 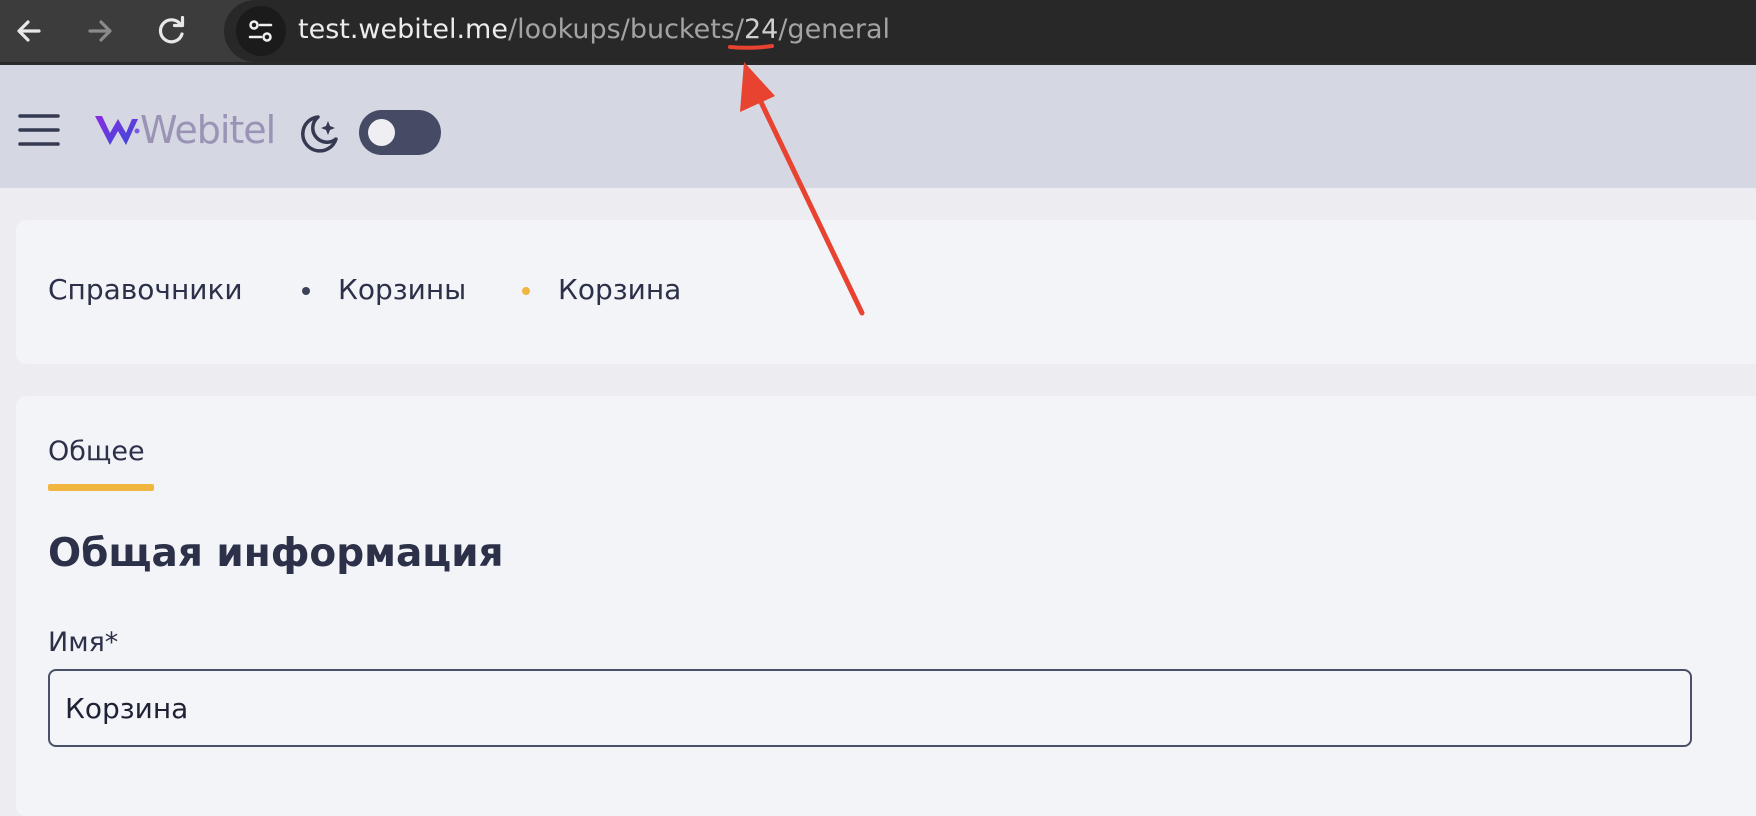 I want to click on logo-text: Webitel, so click(x=208, y=130).